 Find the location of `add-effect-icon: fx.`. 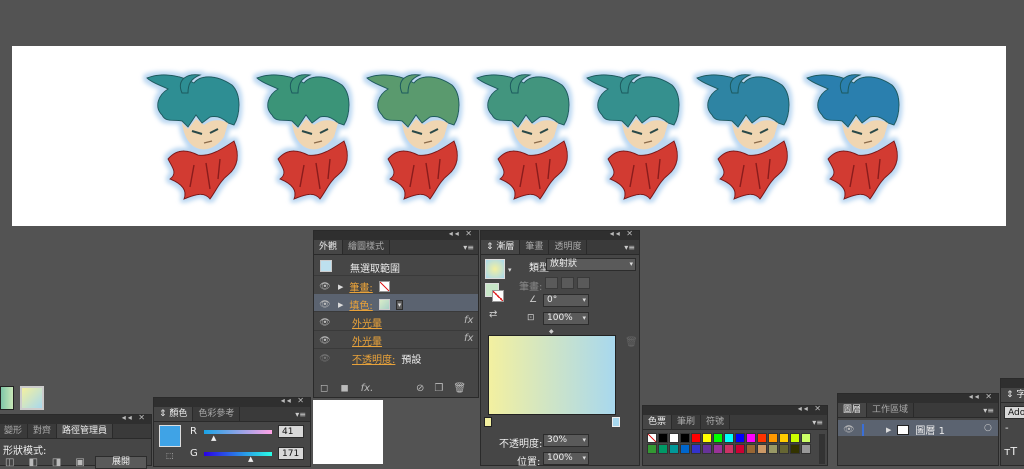

add-effect-icon: fx. is located at coordinates (367, 388).